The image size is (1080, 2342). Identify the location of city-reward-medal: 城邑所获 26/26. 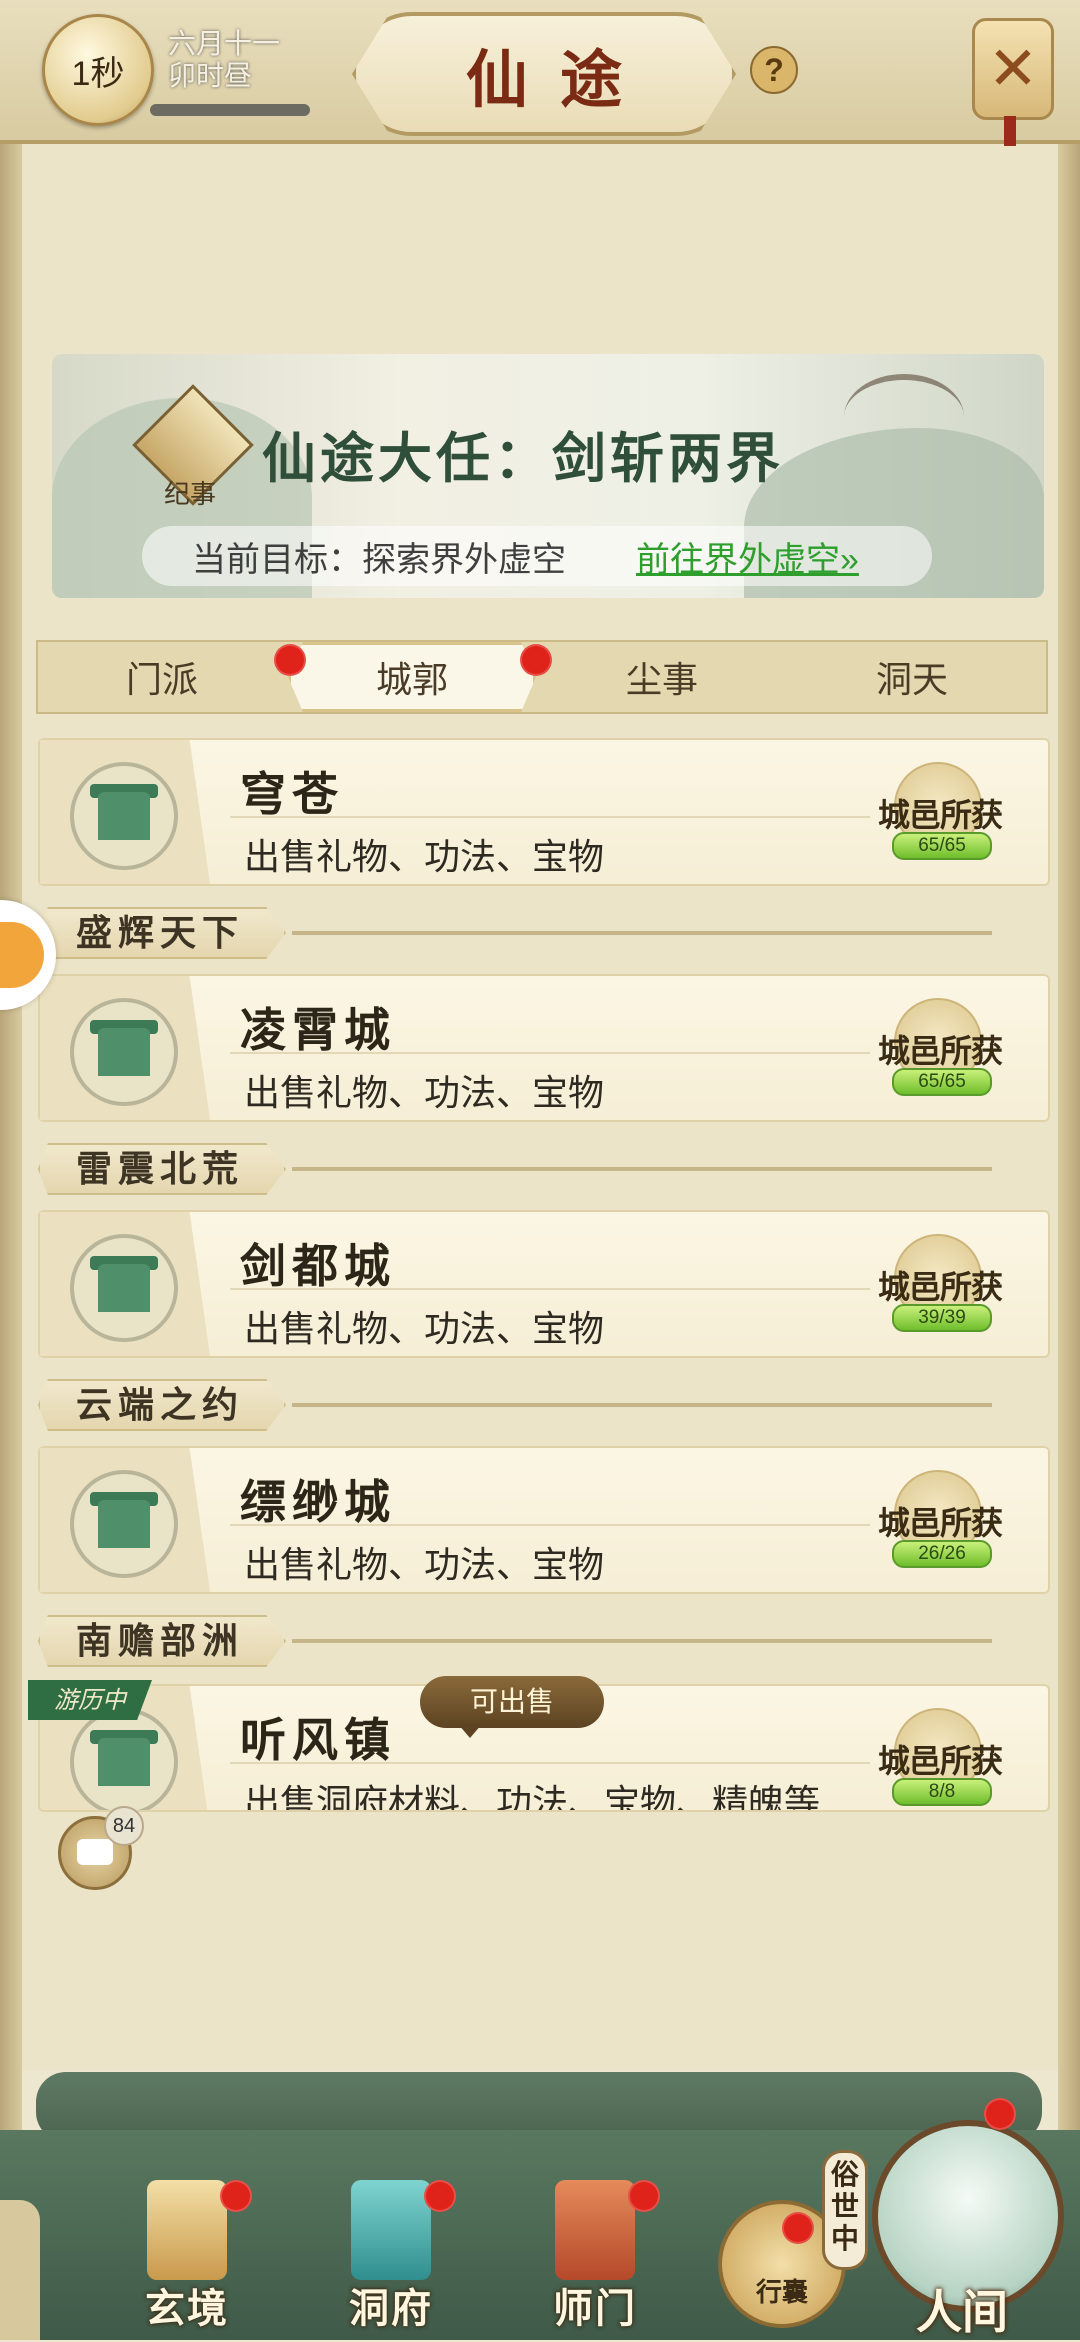
(940, 1520).